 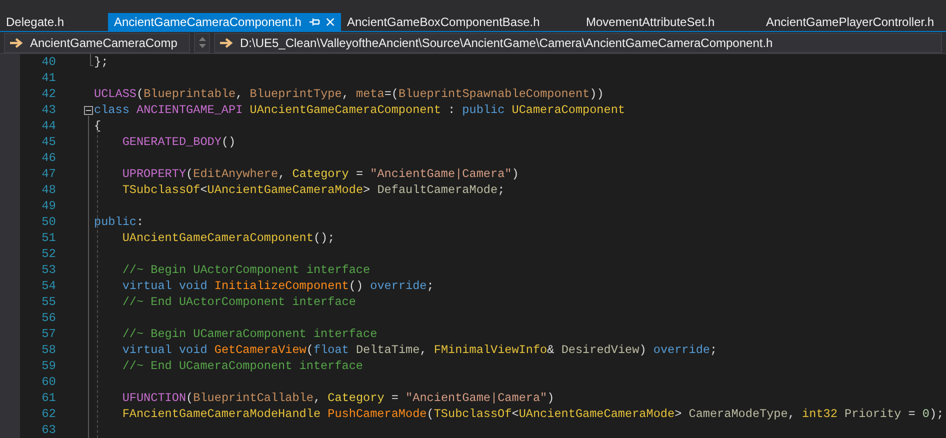 I want to click on down-caret-icon, so click(x=202, y=46).